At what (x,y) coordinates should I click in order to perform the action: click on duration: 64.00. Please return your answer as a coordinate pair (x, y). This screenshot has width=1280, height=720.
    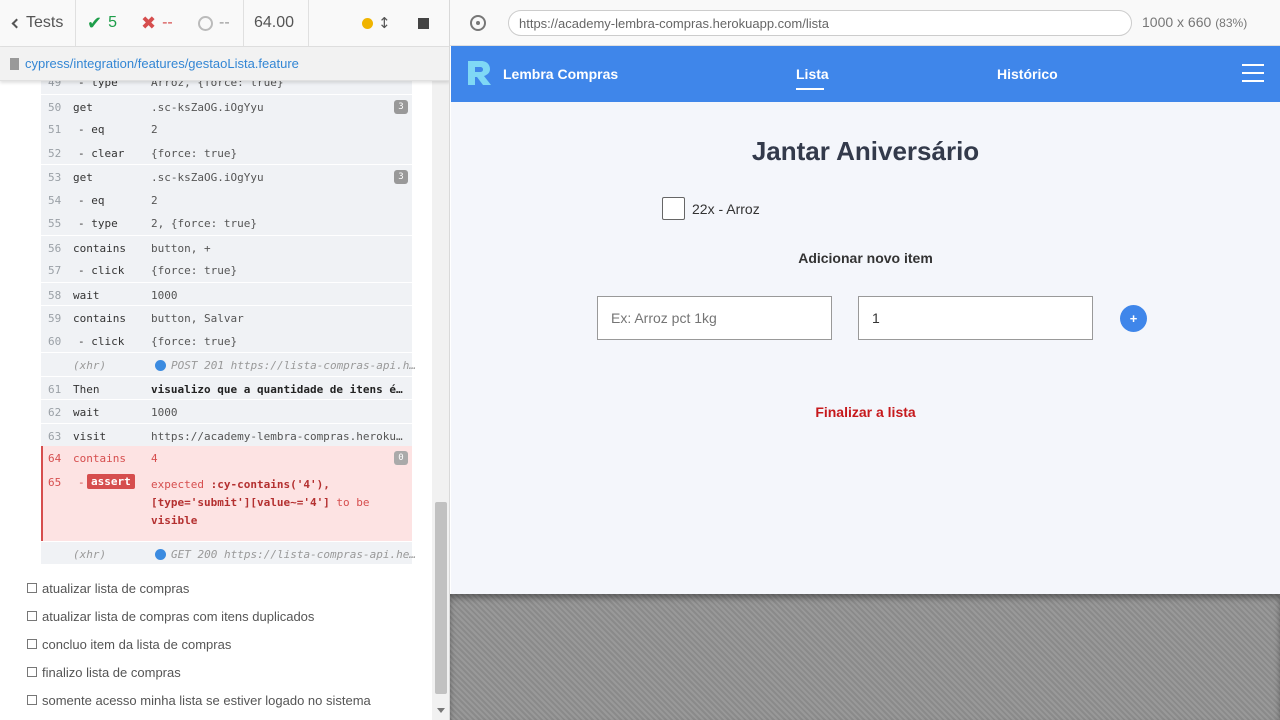
    Looking at the image, I should click on (274, 22).